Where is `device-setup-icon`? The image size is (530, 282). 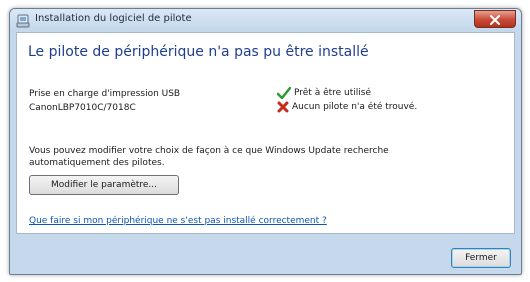
device-setup-icon is located at coordinates (23, 20).